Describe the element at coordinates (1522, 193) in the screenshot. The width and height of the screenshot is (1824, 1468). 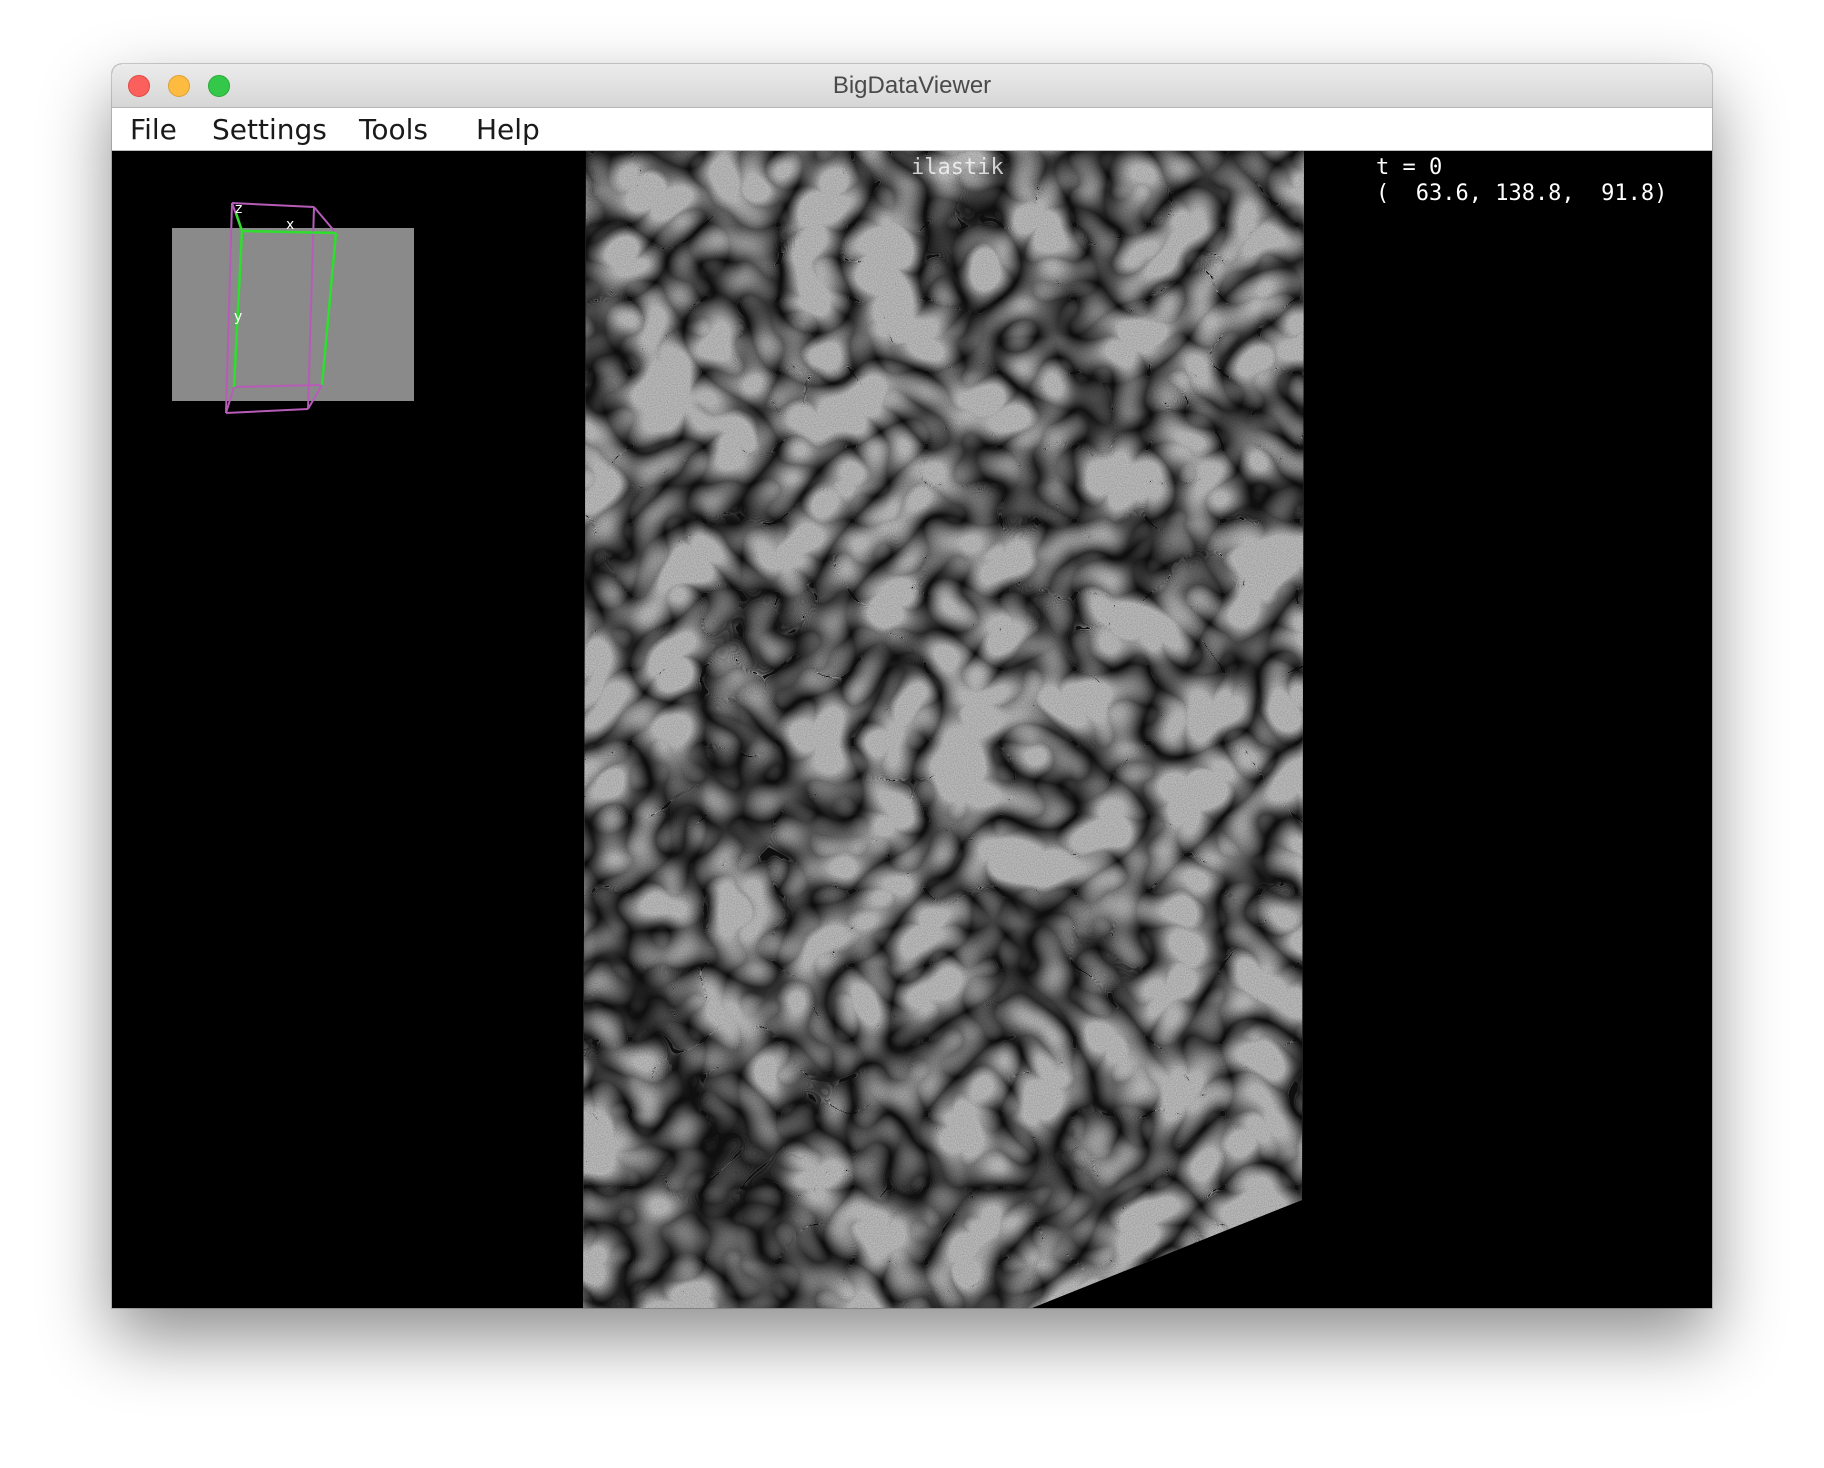
I see `mouse-coordinates: ( 63.6, 138.8, 91.8)` at that location.